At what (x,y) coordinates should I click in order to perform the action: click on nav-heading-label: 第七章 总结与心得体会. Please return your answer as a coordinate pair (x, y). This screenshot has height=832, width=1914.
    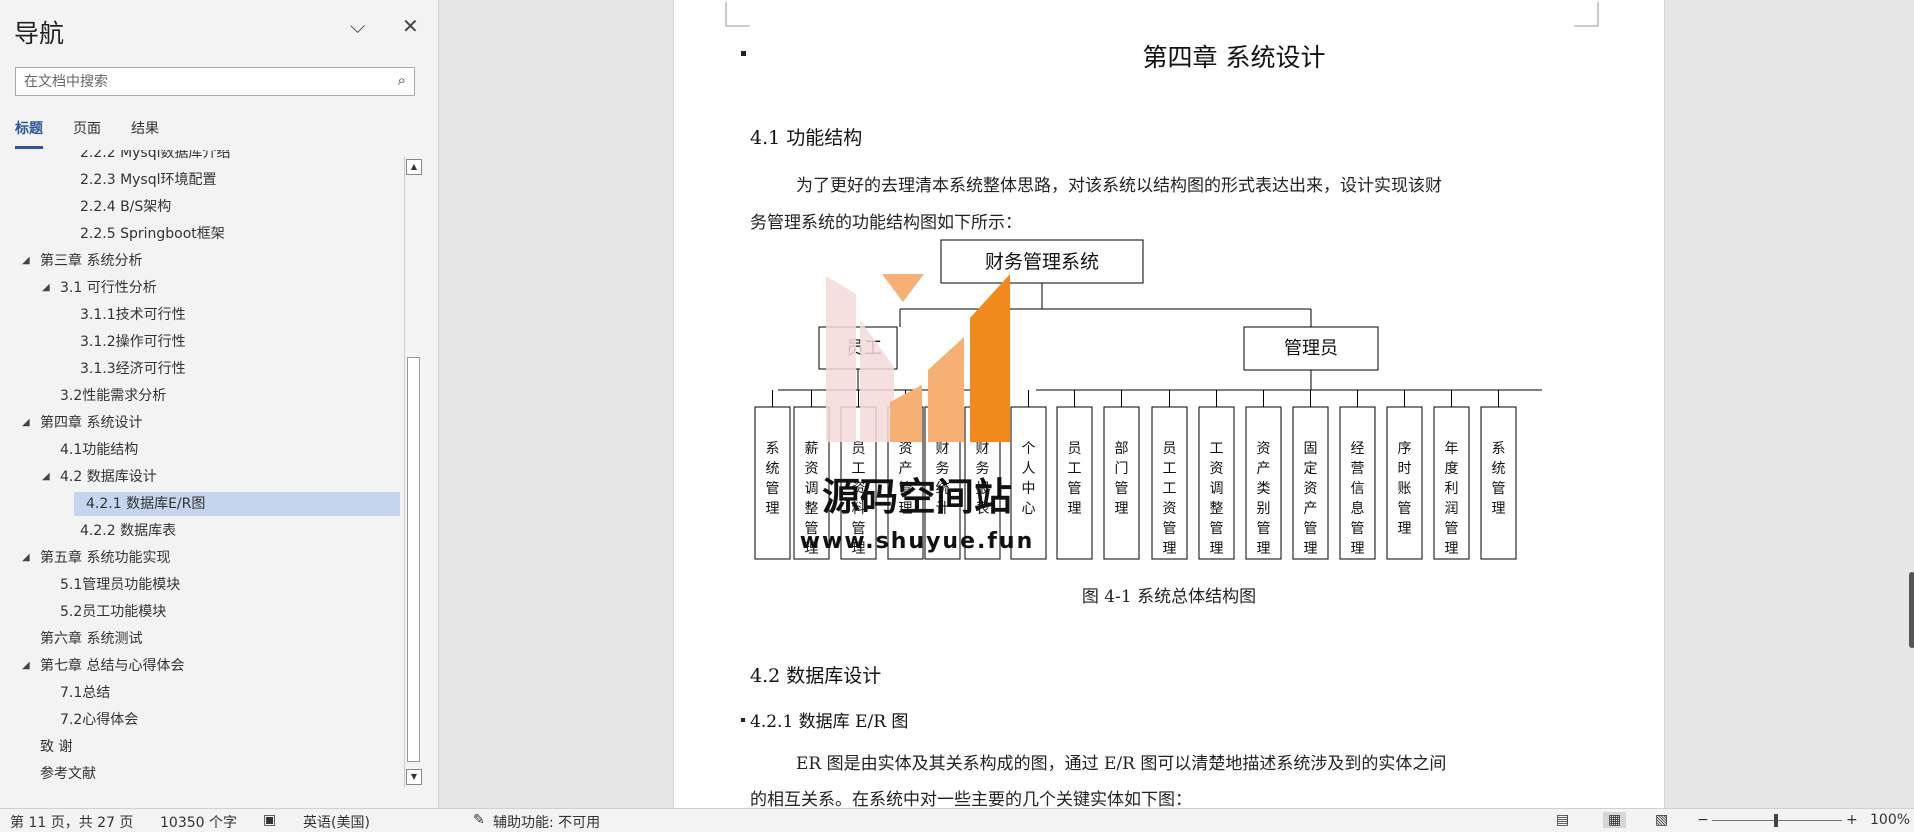
    Looking at the image, I should click on (112, 666).